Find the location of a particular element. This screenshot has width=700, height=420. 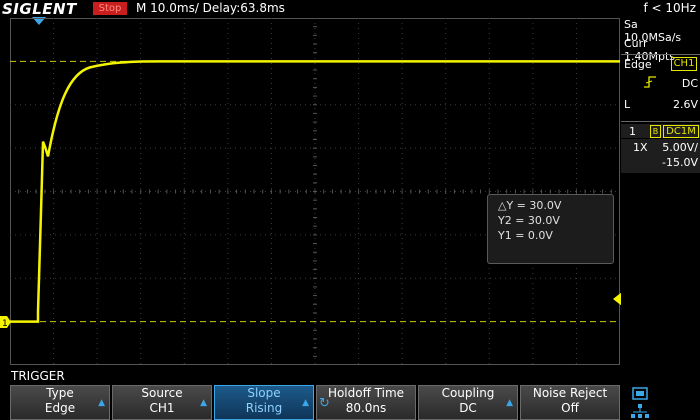

softkey-noise-reject-label: Noise Reject is located at coordinates (570, 393).